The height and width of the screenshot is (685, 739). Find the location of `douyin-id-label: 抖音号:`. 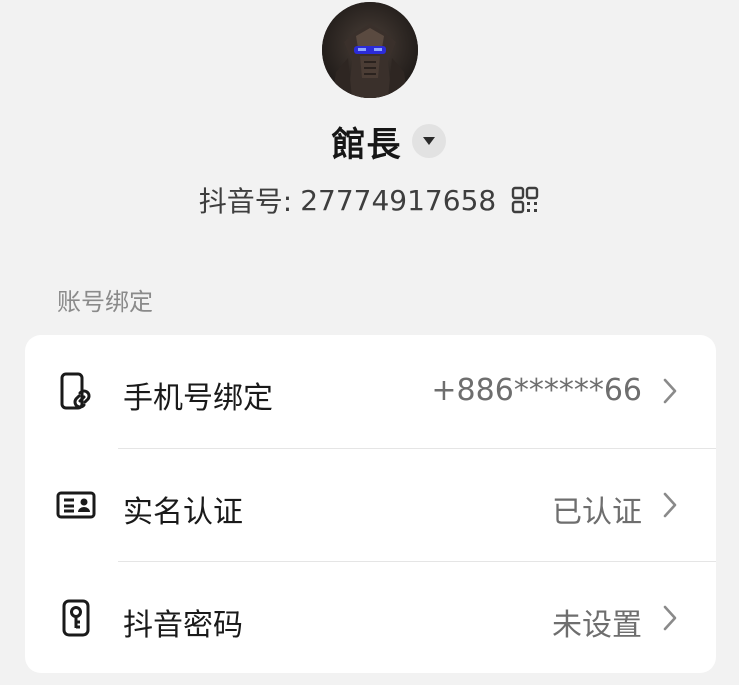

douyin-id-label: 抖音号: is located at coordinates (245, 201).